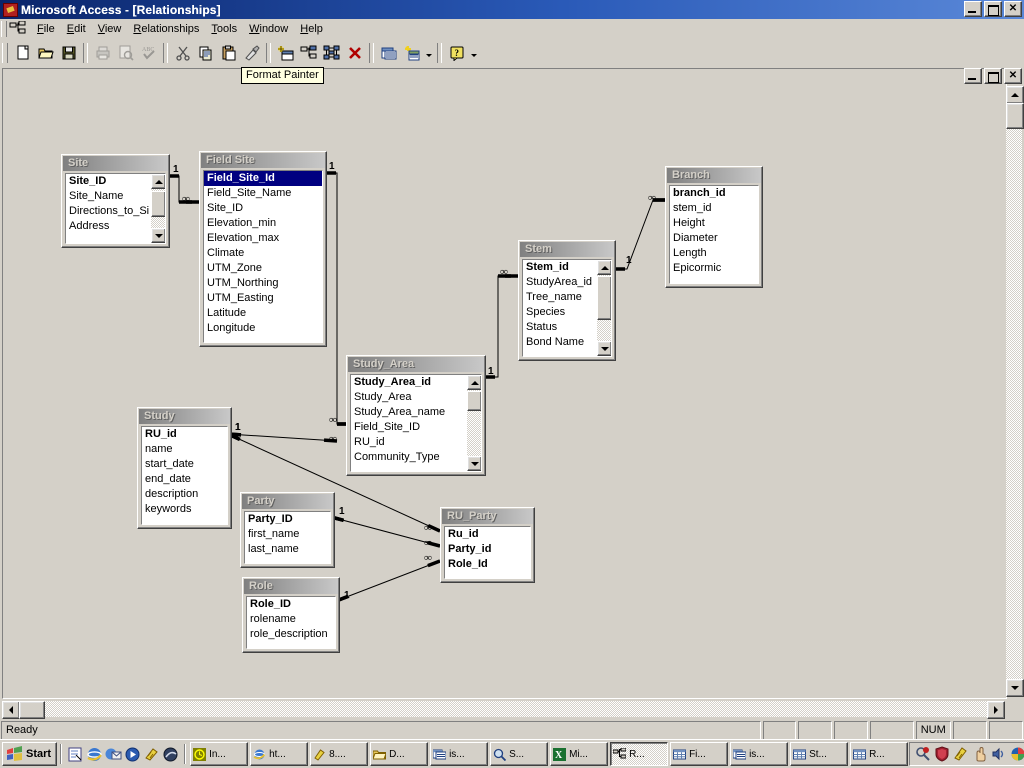 The width and height of the screenshot is (1024, 768). I want to click on table-title: Role, so click(291, 586).